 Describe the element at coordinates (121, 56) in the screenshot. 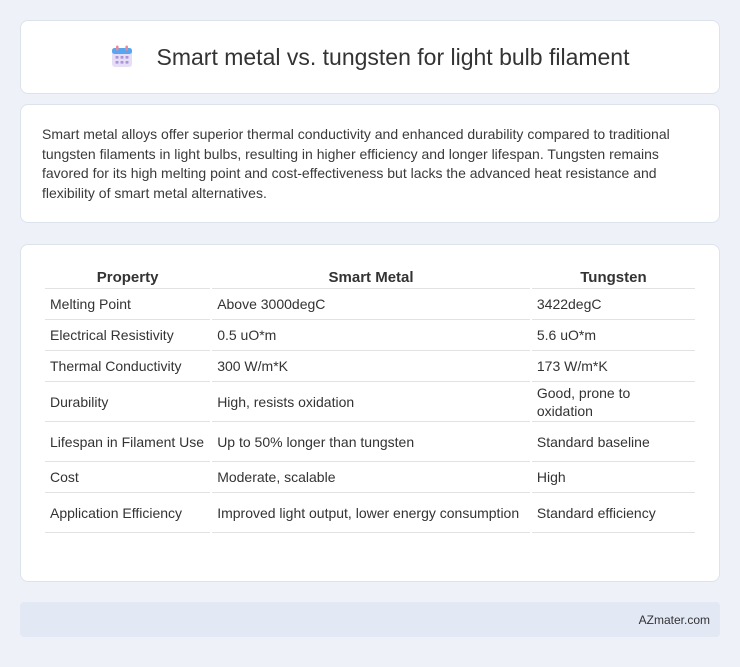

I see `calendar-icon` at that location.